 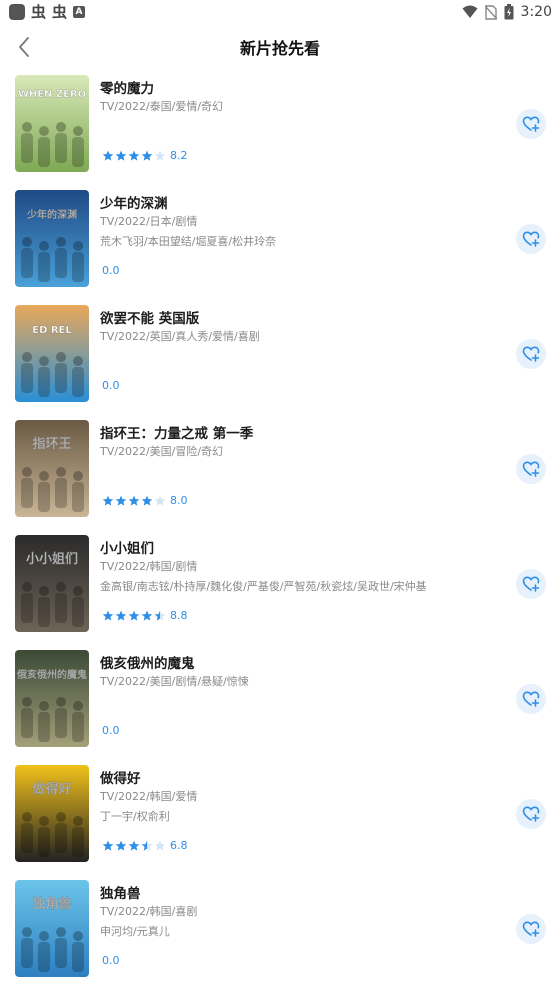 What do you see at coordinates (280, 362) in the screenshot?
I see `movie-item: ED REL 欲罢不能 英国版 TV/2022/英国/真人秀/爱情/喜剧 0.0` at bounding box center [280, 362].